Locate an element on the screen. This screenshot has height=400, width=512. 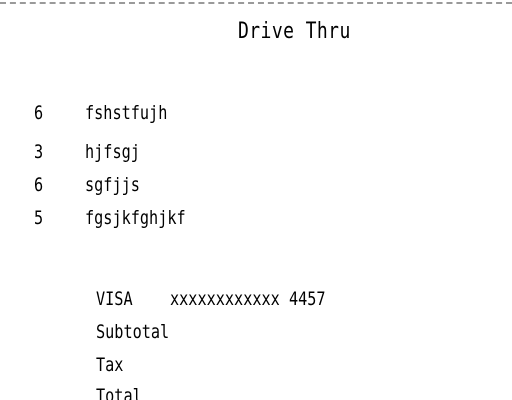
item-quantity: 3 is located at coordinates (39, 152).